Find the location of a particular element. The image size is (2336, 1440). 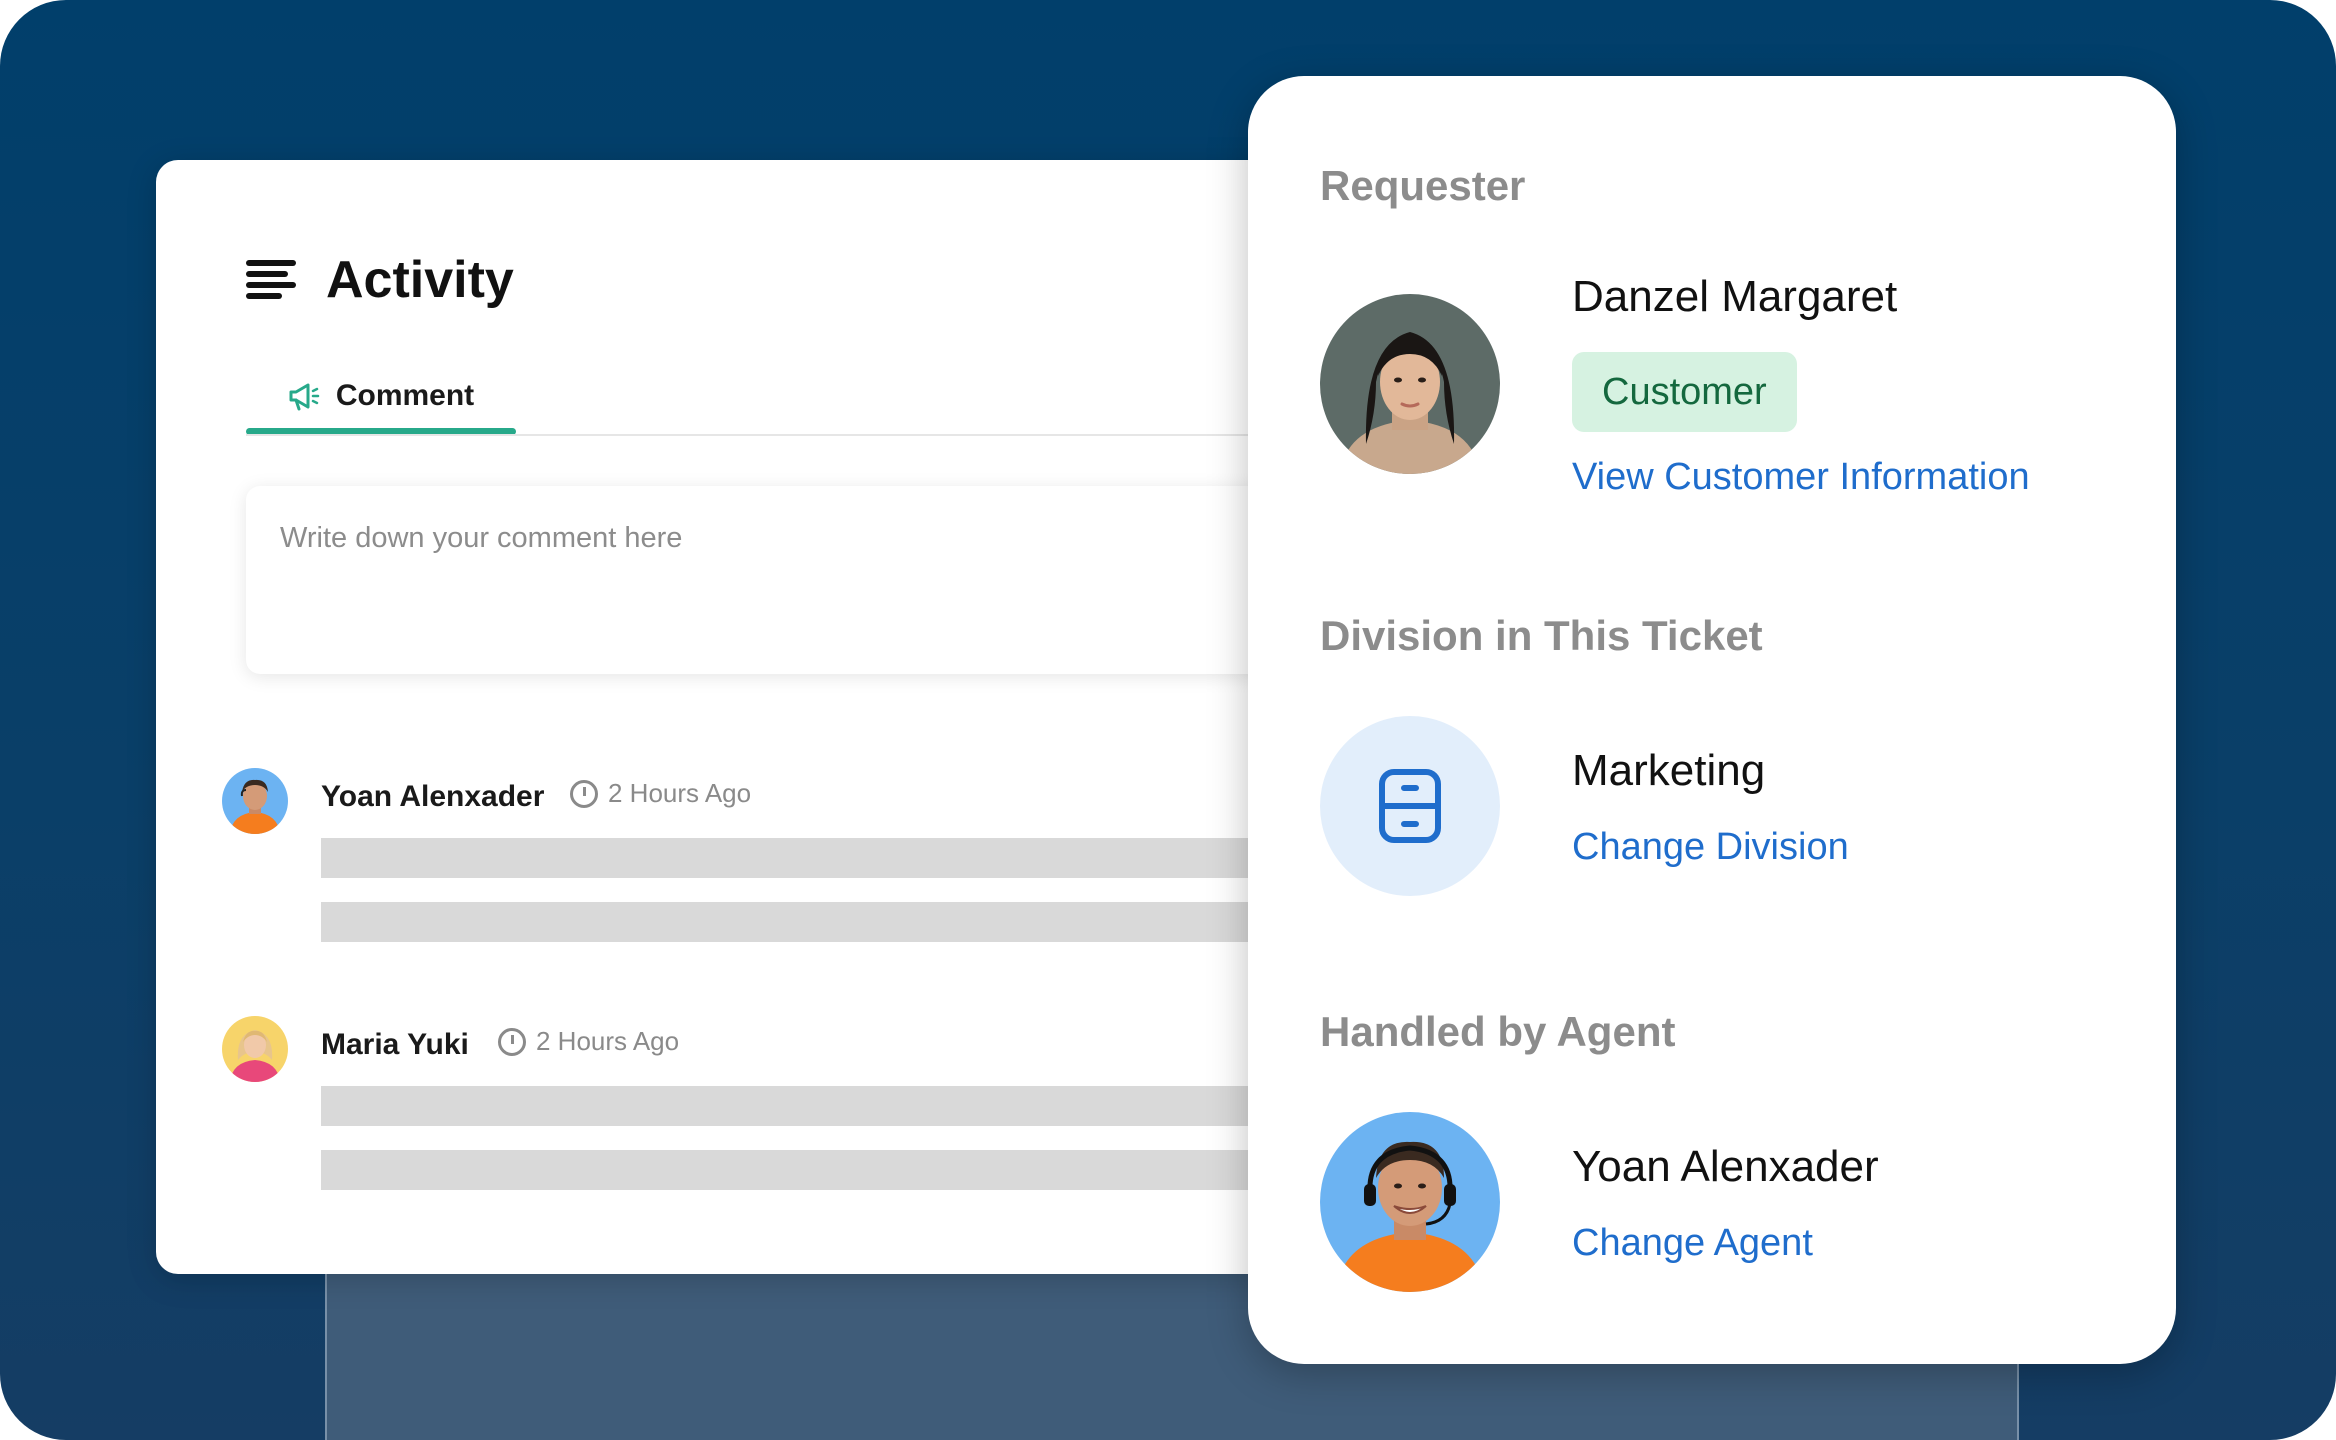

agent-name: Yoan Alenxader is located at coordinates (1725, 1166).